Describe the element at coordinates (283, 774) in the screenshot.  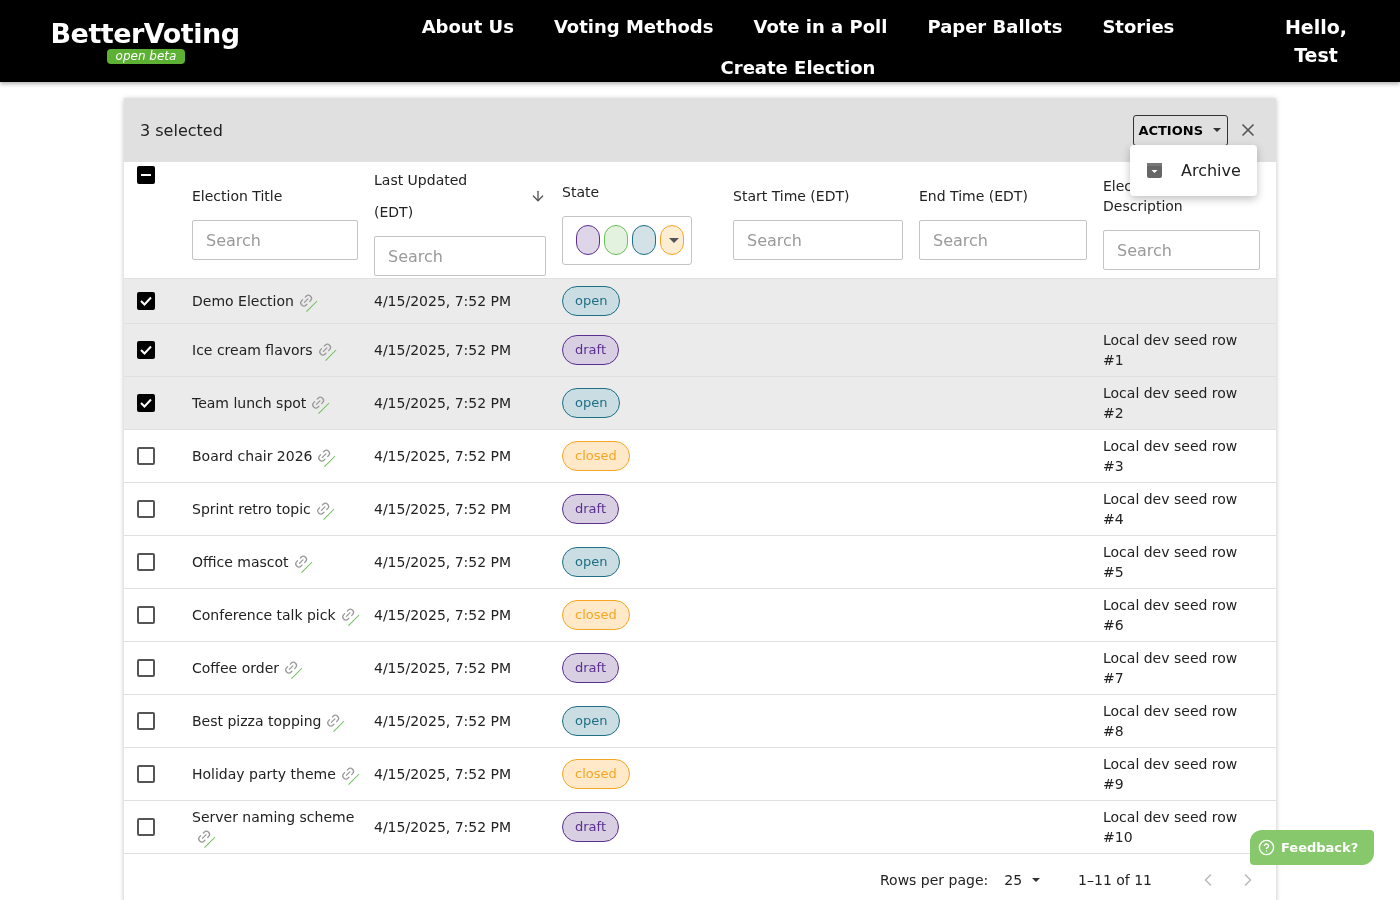
I see `table-cell: Holiday party theme` at that location.